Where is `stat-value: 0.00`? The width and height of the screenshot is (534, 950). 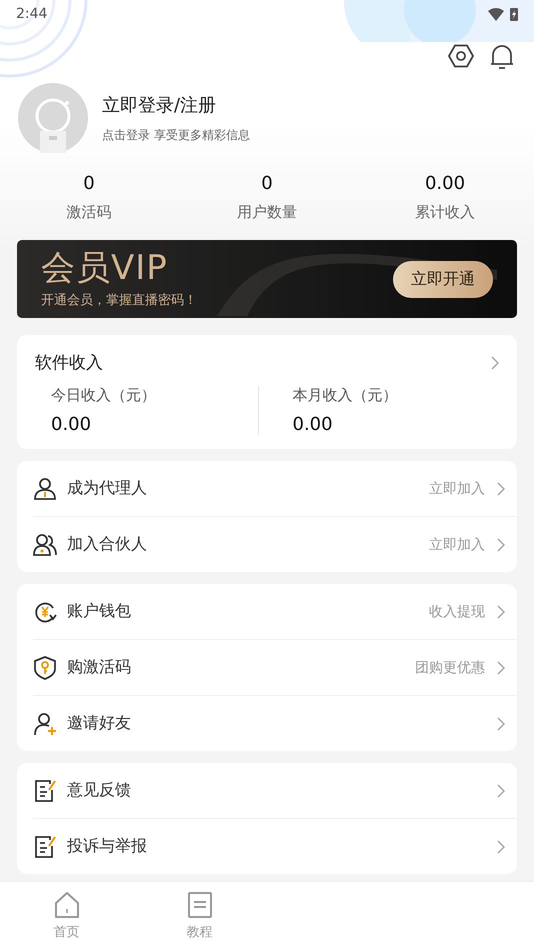
stat-value: 0.00 is located at coordinates (445, 183).